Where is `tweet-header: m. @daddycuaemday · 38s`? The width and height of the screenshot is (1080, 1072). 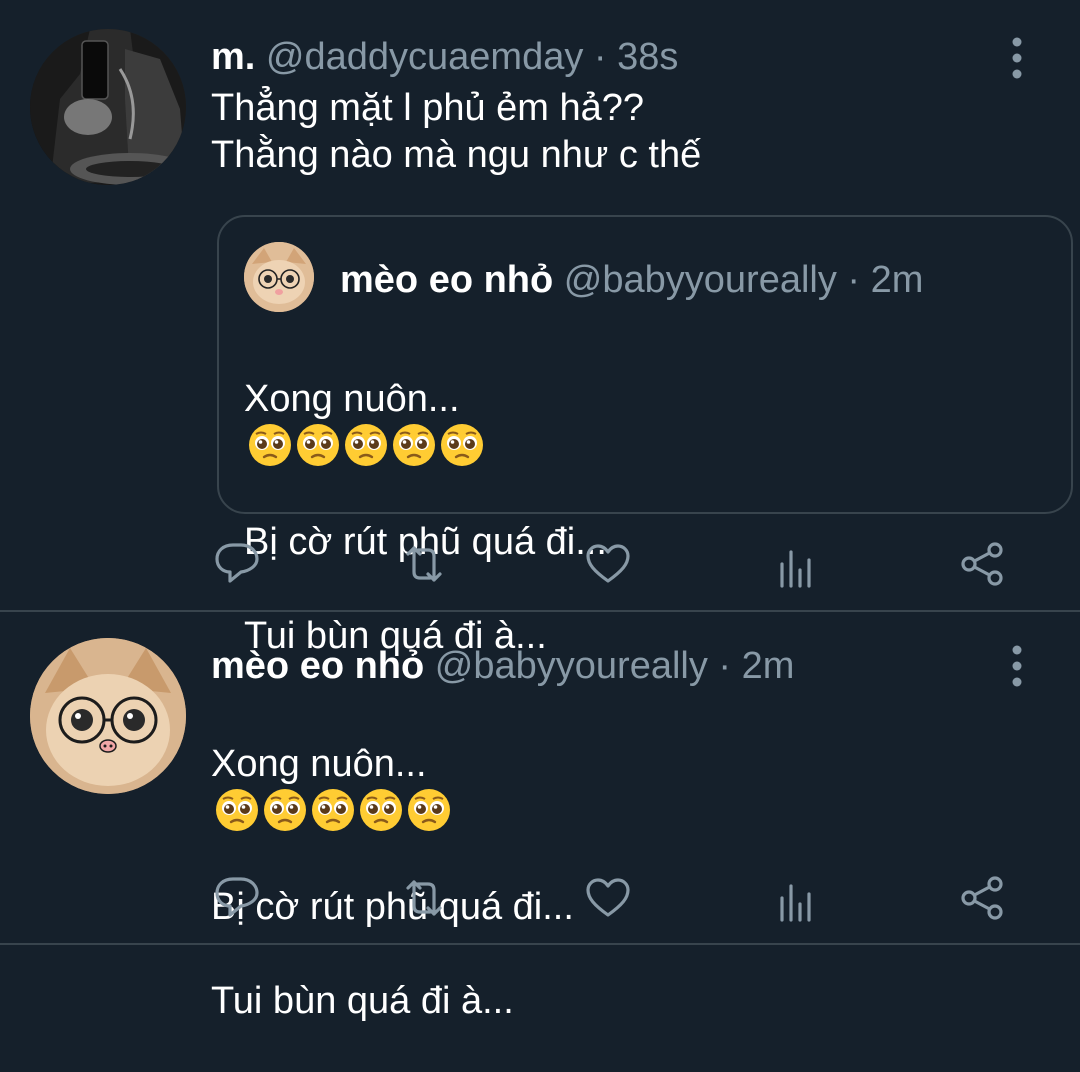 tweet-header: m. @daddycuaemday · 38s is located at coordinates (444, 57).